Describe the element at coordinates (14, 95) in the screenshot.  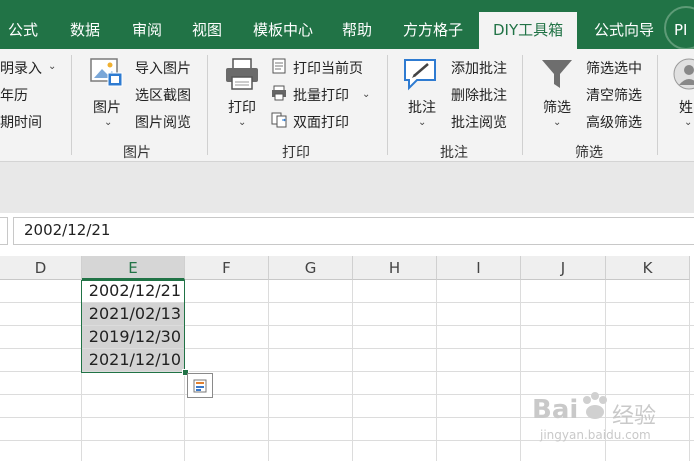
I see `ribbon-item-calendar: 年历` at that location.